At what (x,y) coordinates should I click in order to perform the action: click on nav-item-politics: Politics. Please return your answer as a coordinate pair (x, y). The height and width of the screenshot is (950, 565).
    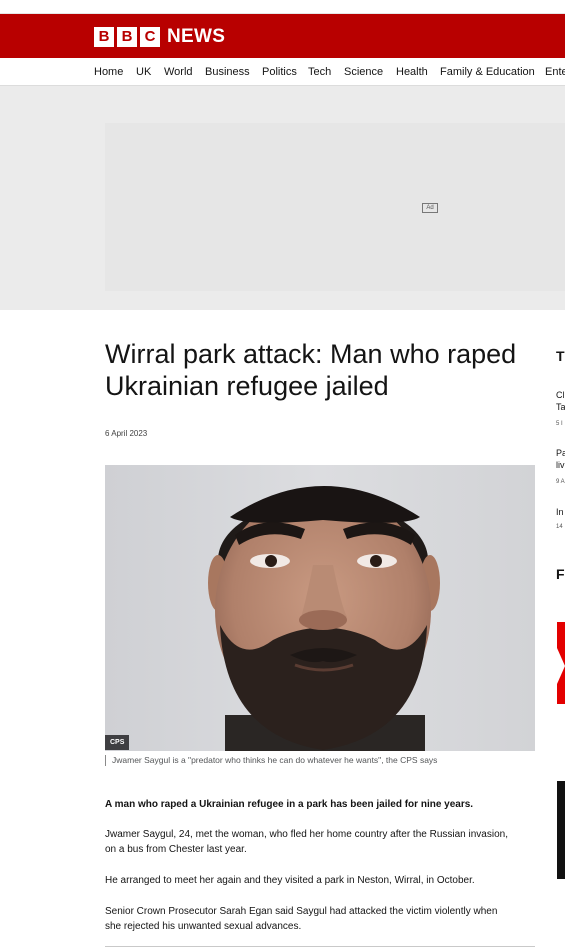
    Looking at the image, I should click on (279, 72).